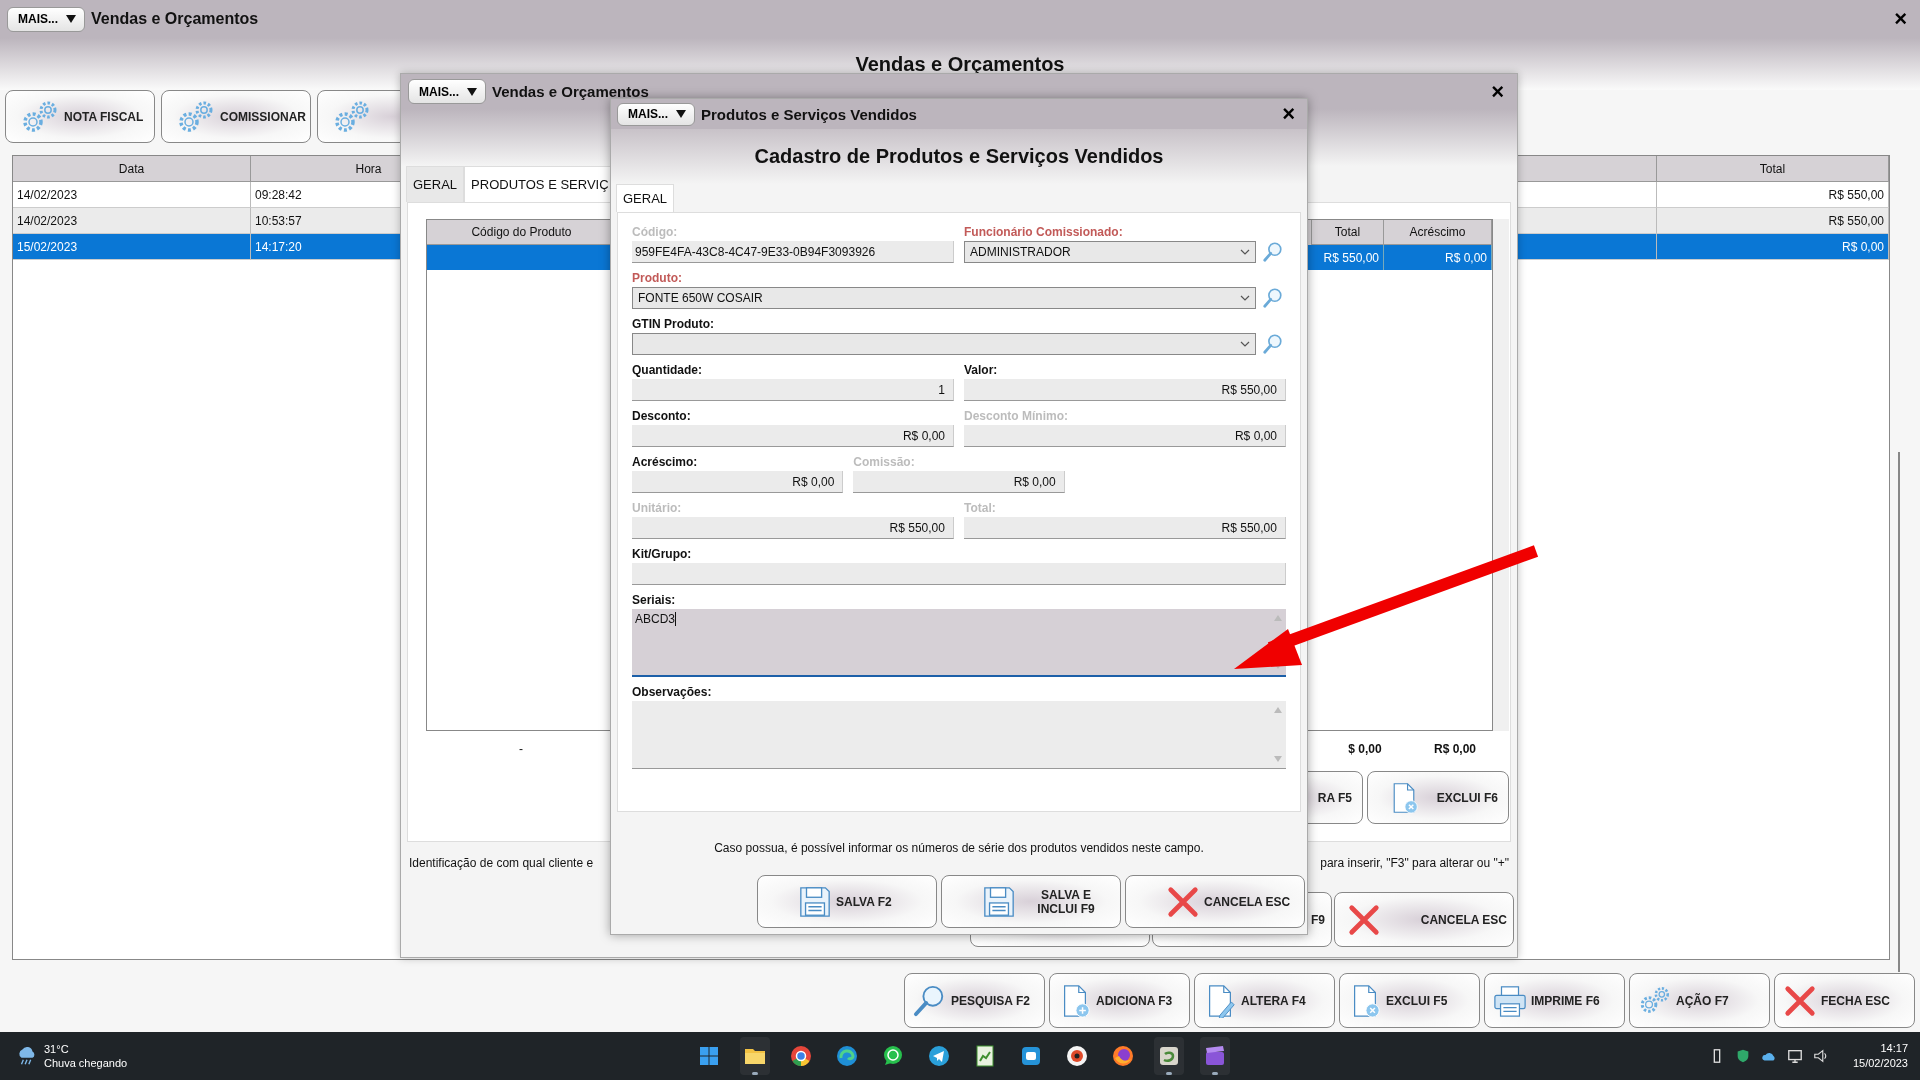 This screenshot has height=1080, width=1920. What do you see at coordinates (974, 1000) in the screenshot?
I see `action-button: PESQUISA F2` at bounding box center [974, 1000].